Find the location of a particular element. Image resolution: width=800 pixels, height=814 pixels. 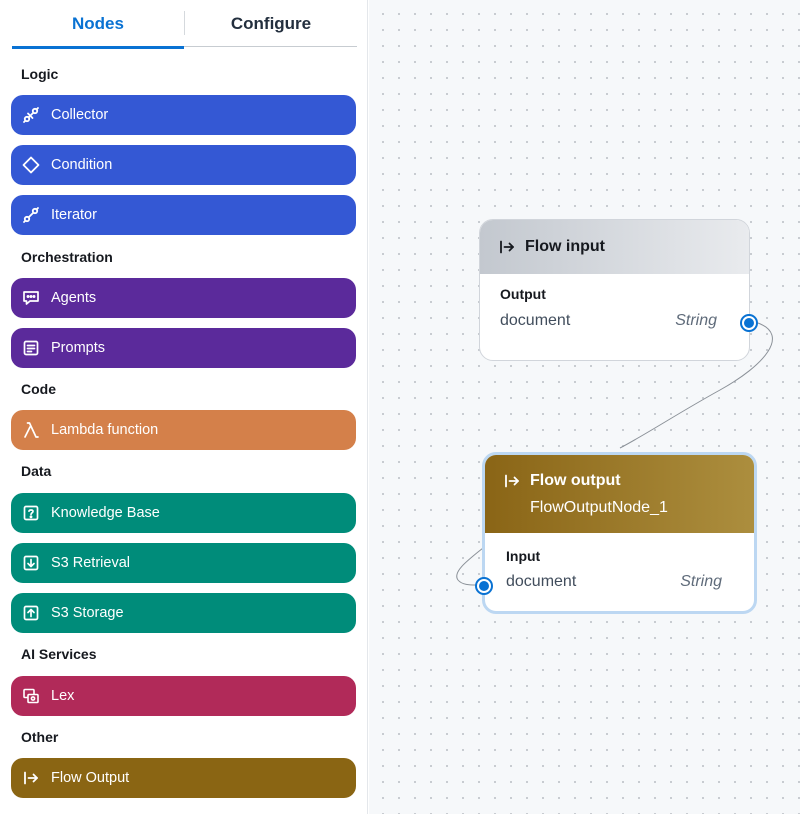

flow-output-port-type: String is located at coordinates (701, 581).